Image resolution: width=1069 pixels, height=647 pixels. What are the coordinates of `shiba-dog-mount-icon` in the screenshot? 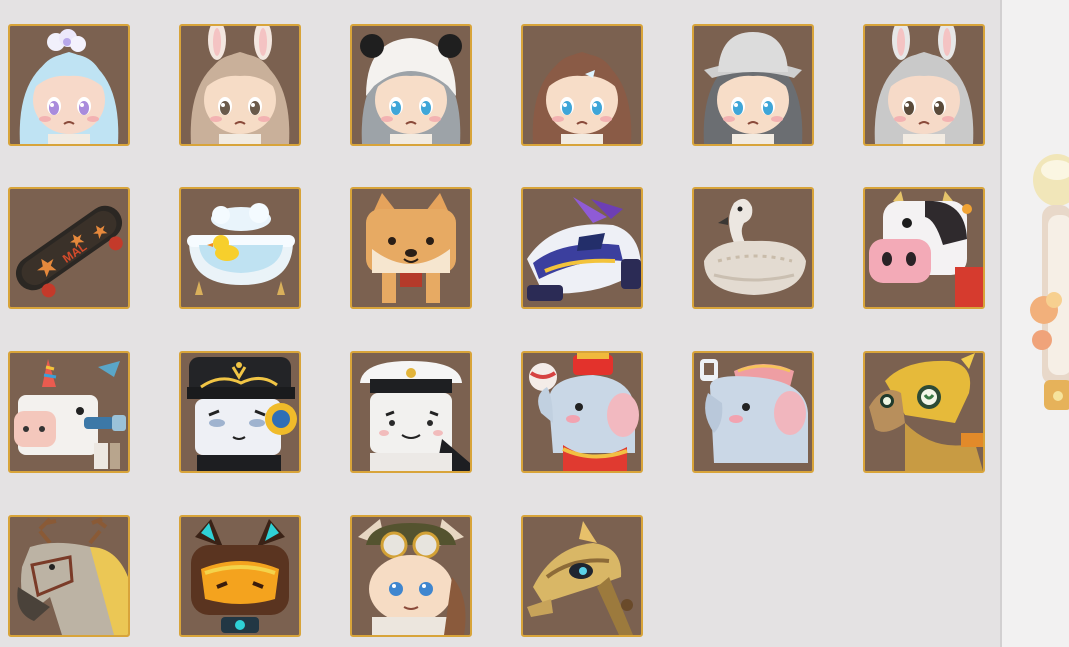 It's located at (411, 248).